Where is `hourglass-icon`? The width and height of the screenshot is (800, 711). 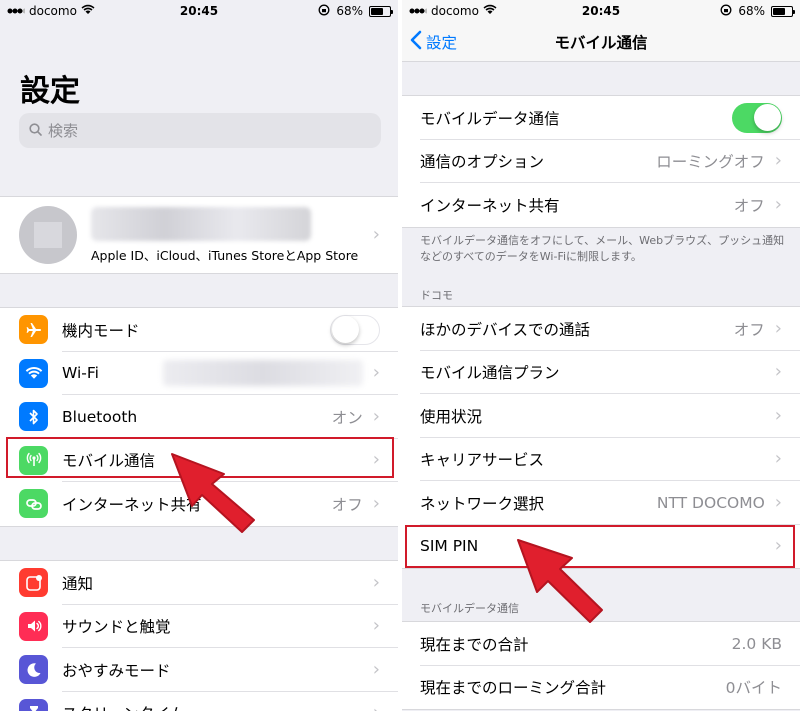
hourglass-icon is located at coordinates (33, 704).